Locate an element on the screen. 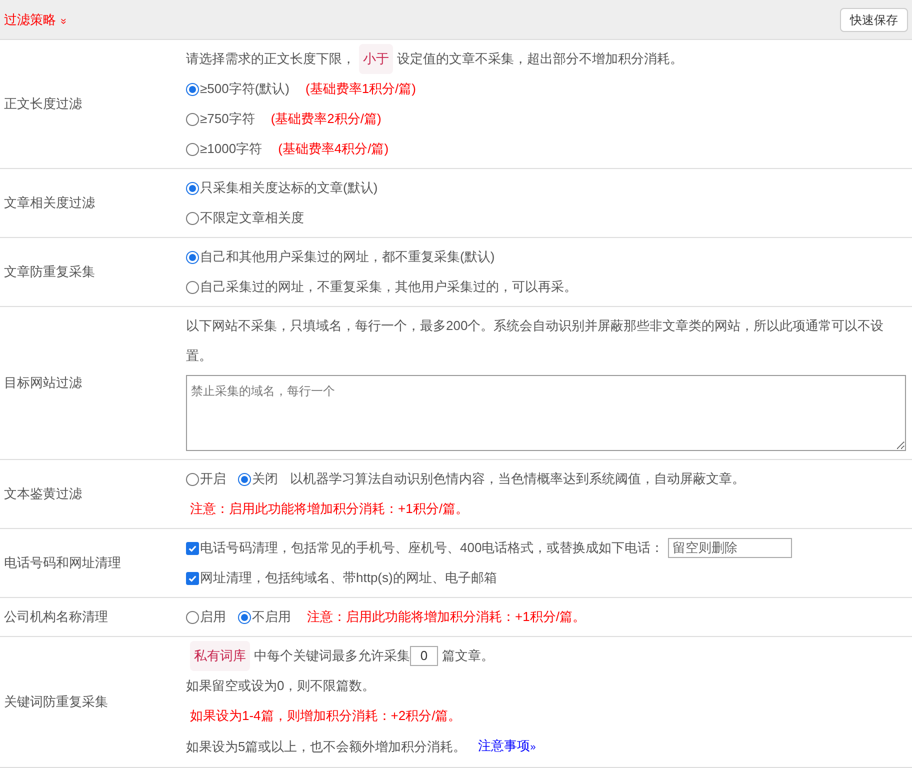 The image size is (912, 768). description-text: 以机器学习算法自动识别色情内容，当色情概率达到系统阈值，自动屏蔽文章。 is located at coordinates (517, 479).